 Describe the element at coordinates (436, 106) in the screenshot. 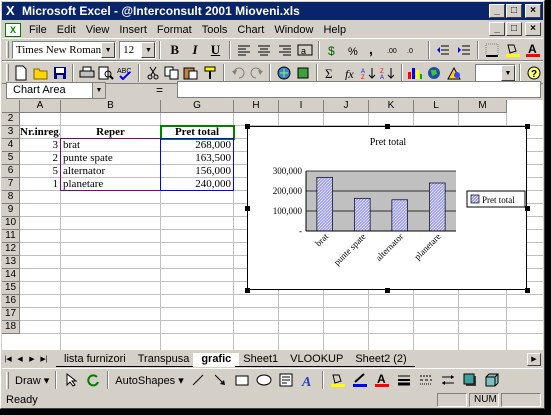

I see `column-header: L` at that location.